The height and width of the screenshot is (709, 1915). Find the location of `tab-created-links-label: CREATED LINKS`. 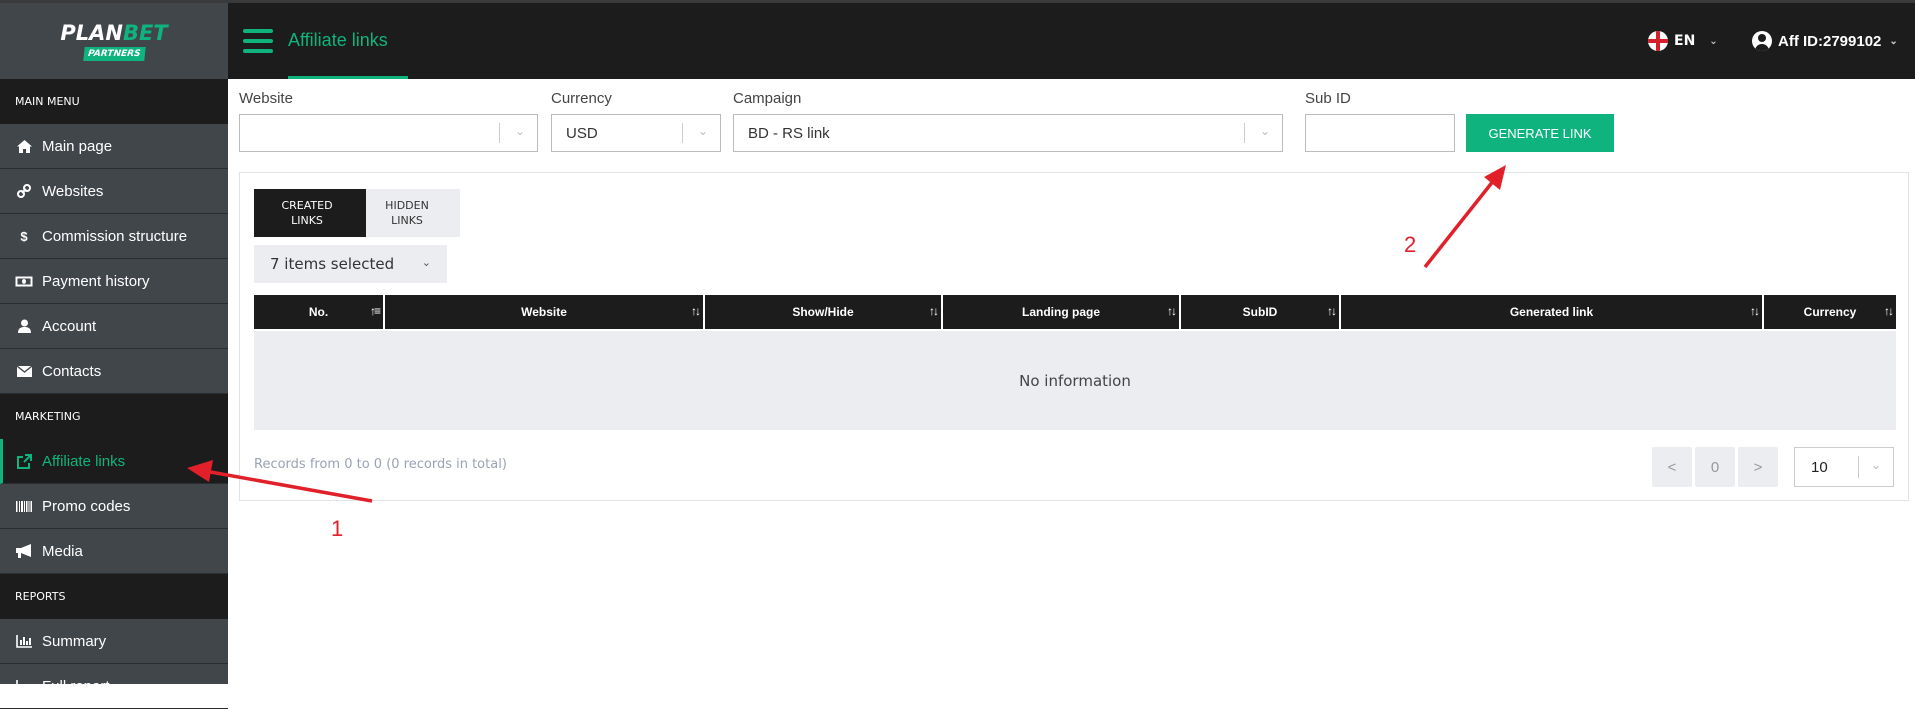

tab-created-links-label: CREATED LINKS is located at coordinates (307, 213).